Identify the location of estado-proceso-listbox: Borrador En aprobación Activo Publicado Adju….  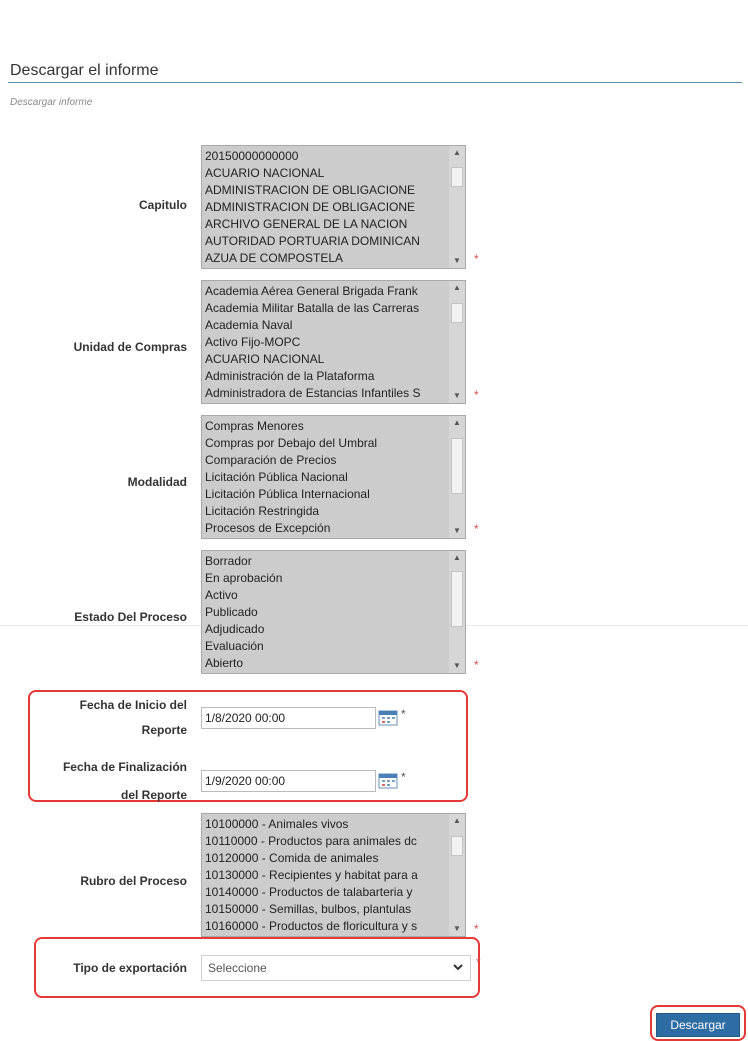
(333, 612).